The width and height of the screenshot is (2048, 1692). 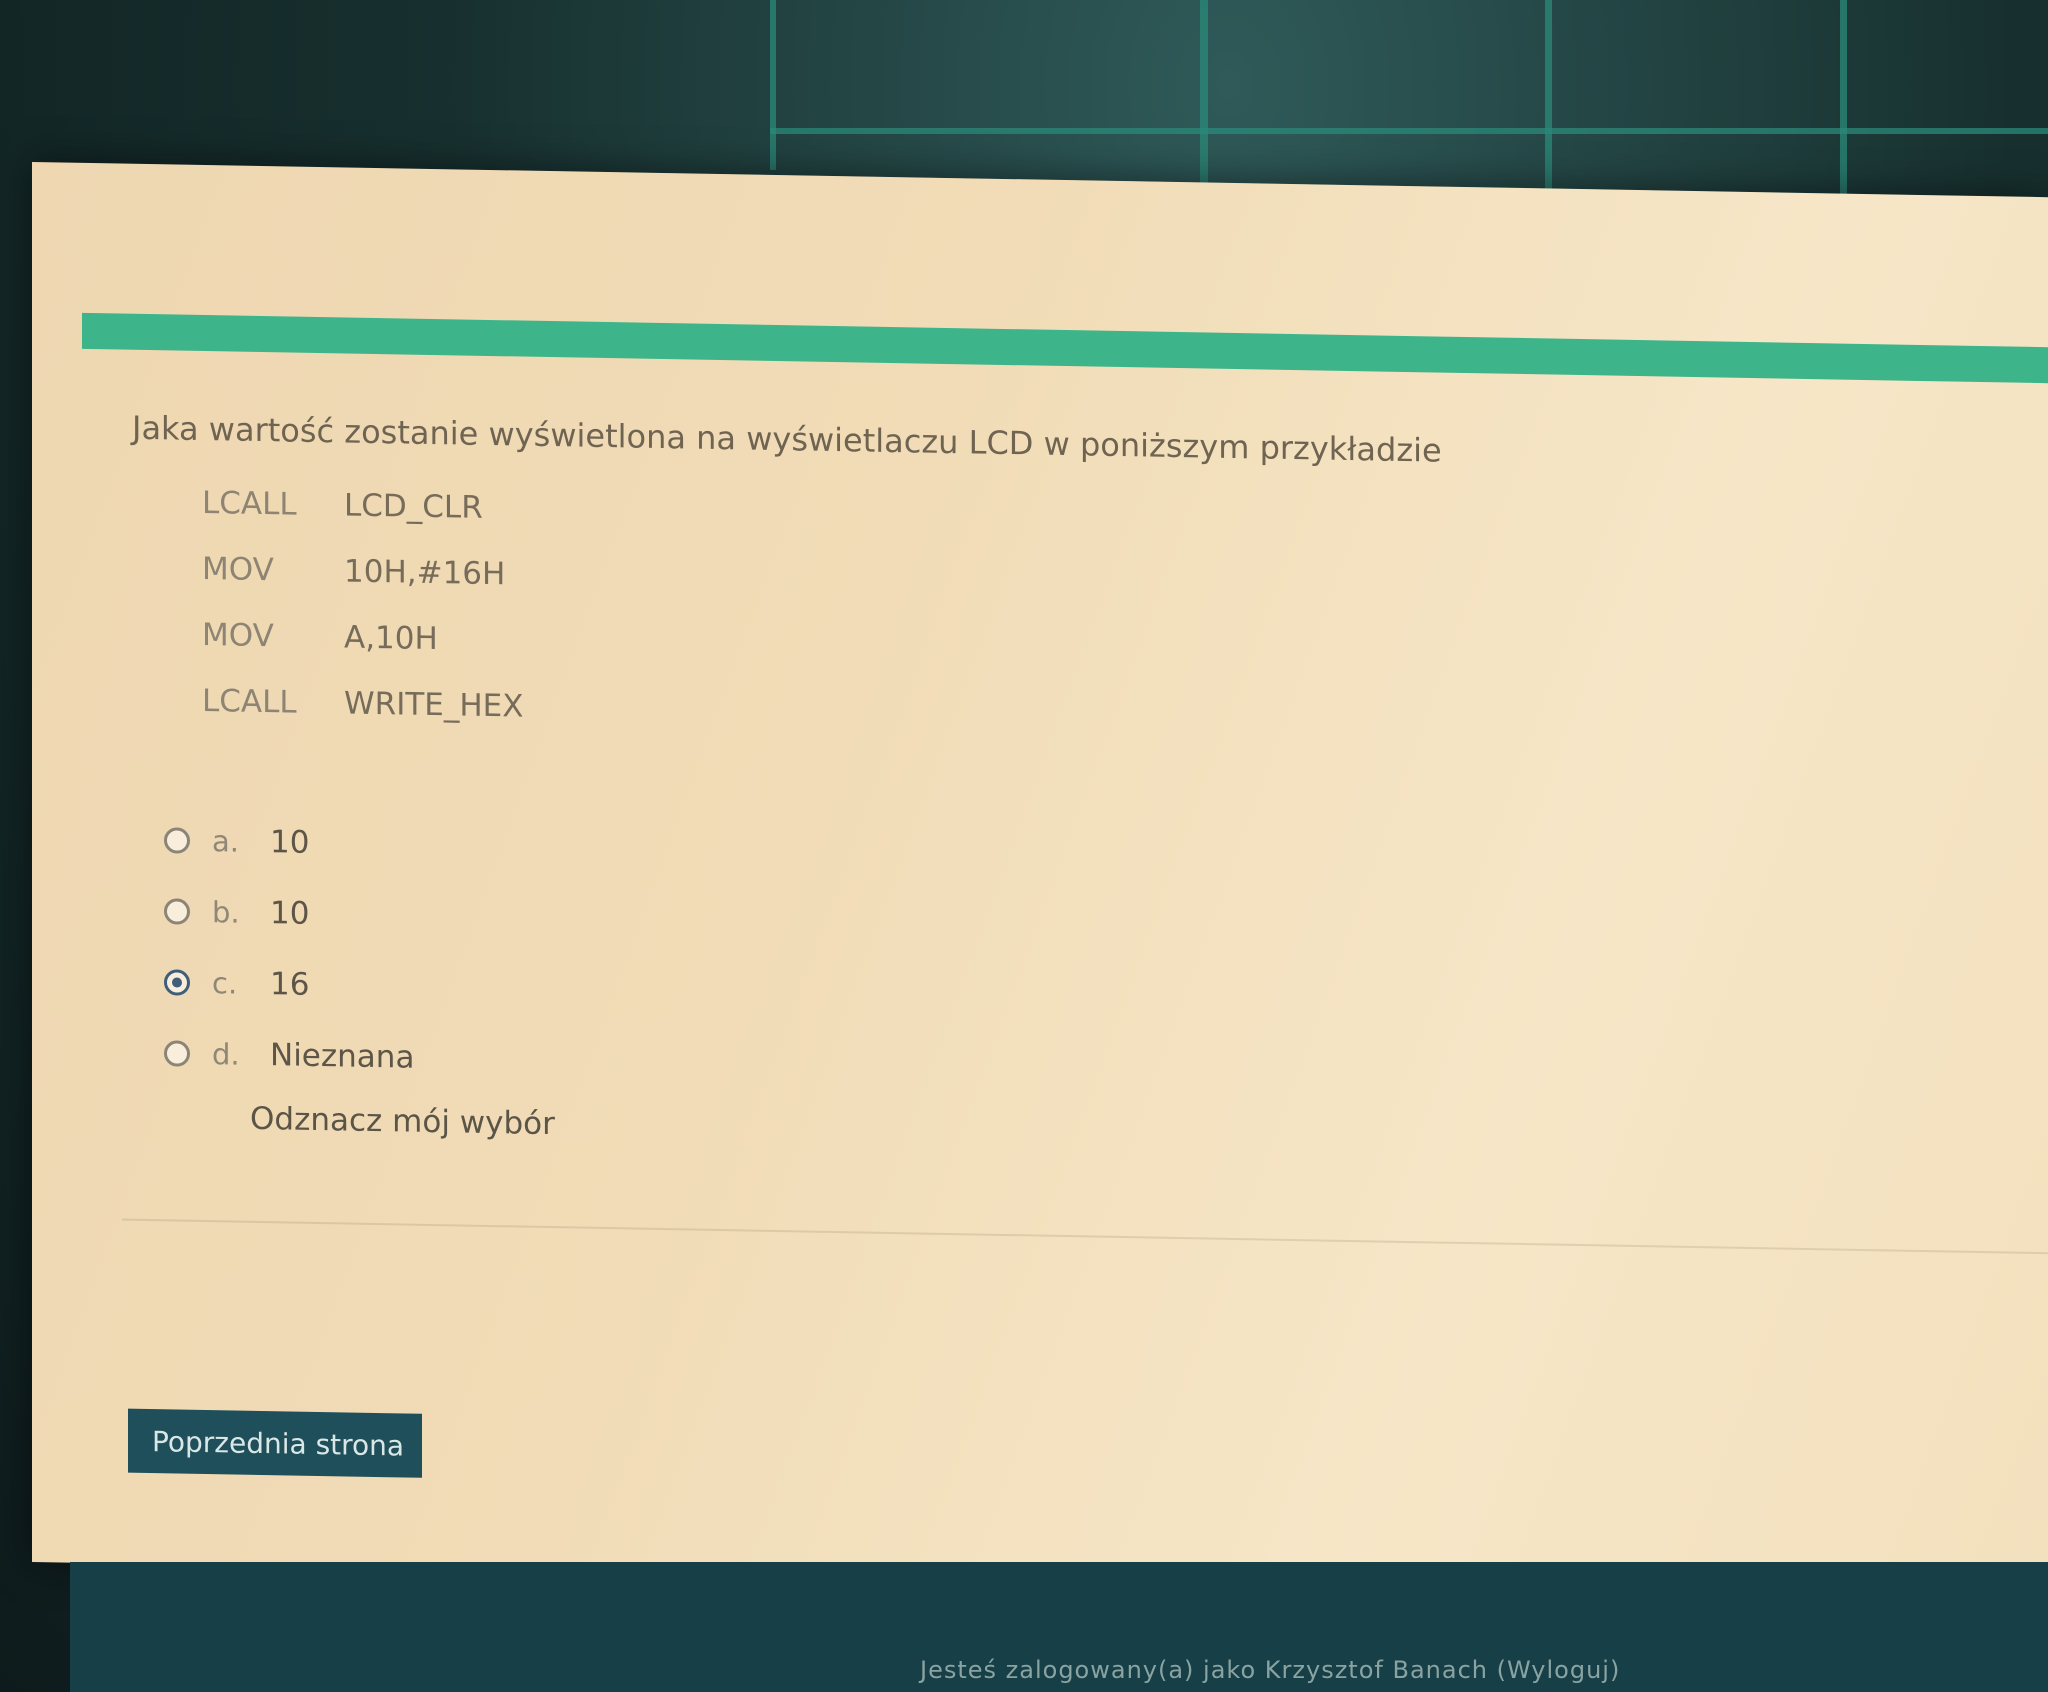 I want to click on answer-letter: d., so click(x=226, y=1054).